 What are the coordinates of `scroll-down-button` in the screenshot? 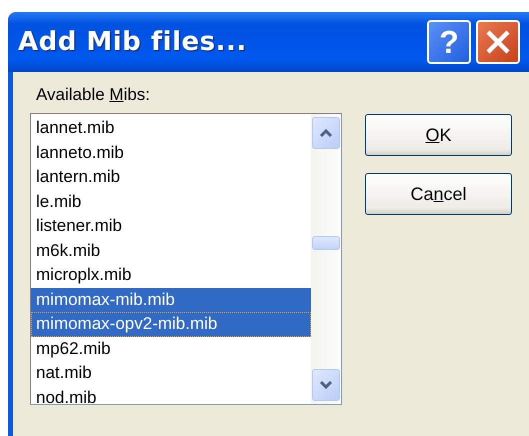 It's located at (326, 385).